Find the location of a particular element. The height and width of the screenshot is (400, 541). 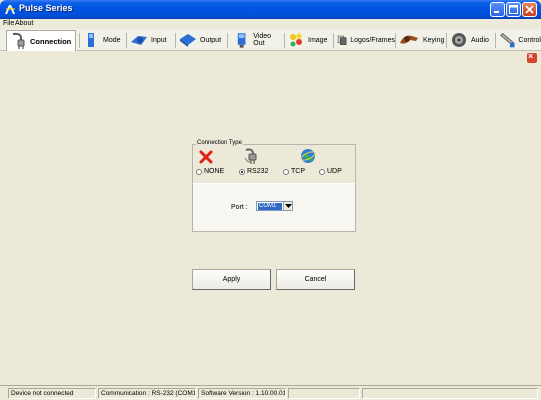

control-icon is located at coordinates (507, 40).